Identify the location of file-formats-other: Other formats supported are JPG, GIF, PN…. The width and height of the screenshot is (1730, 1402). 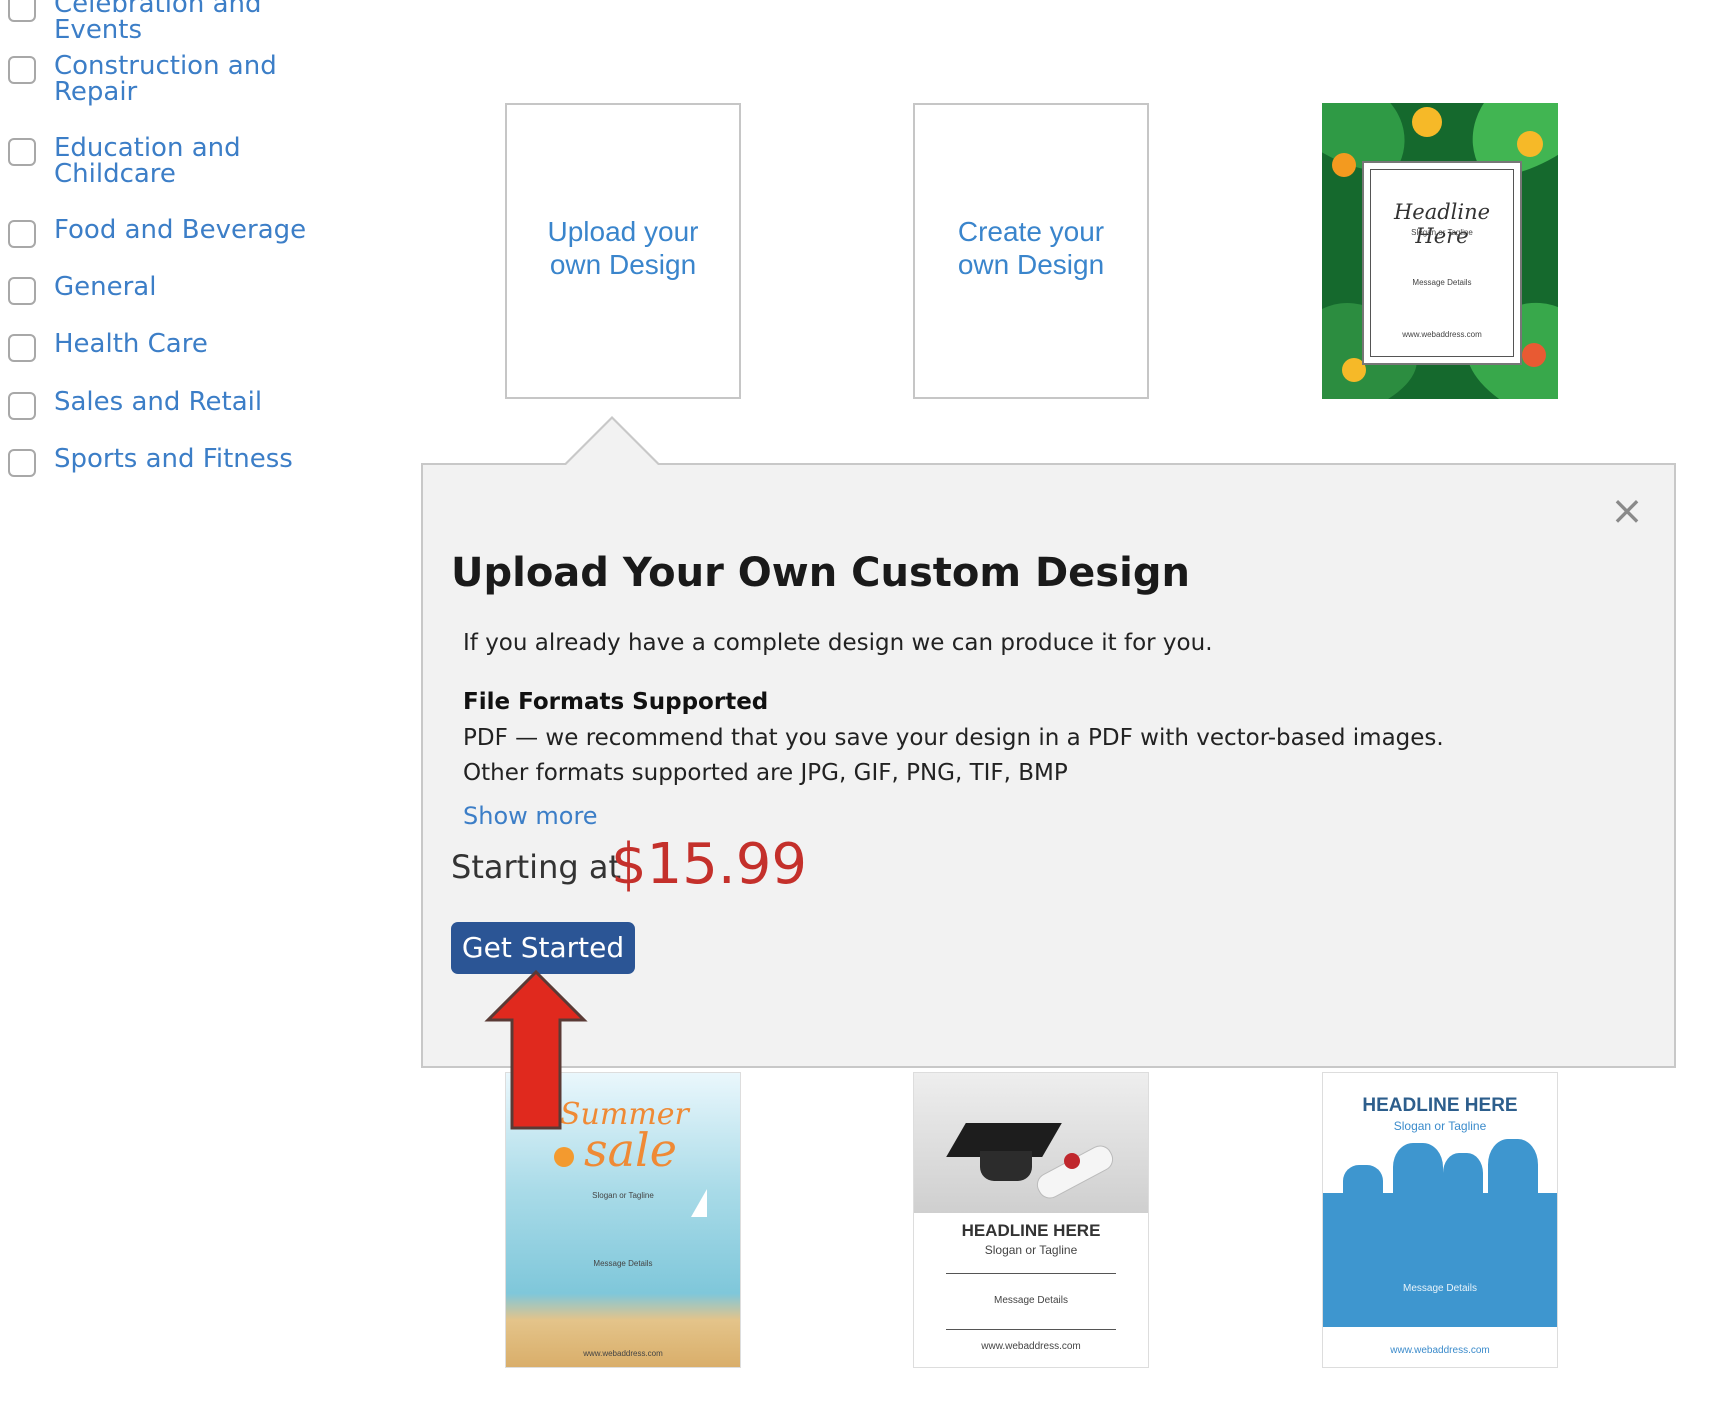
(765, 773).